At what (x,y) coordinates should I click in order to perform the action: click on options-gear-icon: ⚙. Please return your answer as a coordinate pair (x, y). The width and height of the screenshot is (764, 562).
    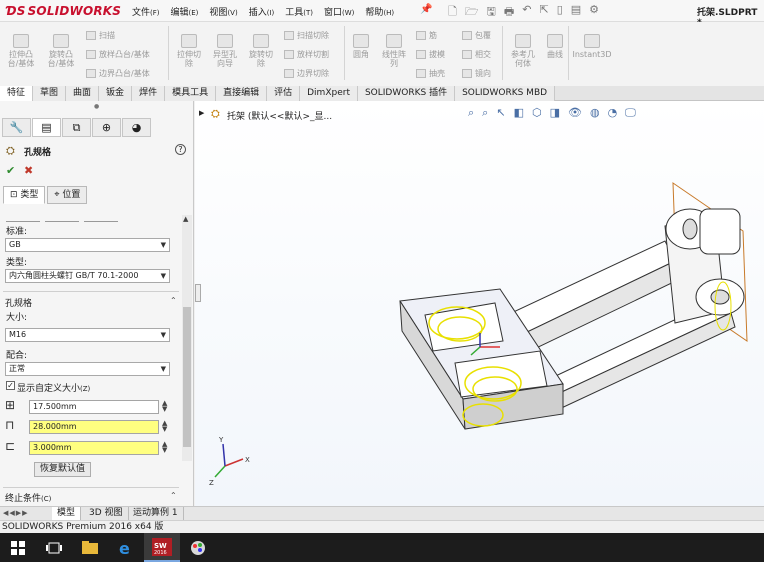
    Looking at the image, I should click on (594, 12).